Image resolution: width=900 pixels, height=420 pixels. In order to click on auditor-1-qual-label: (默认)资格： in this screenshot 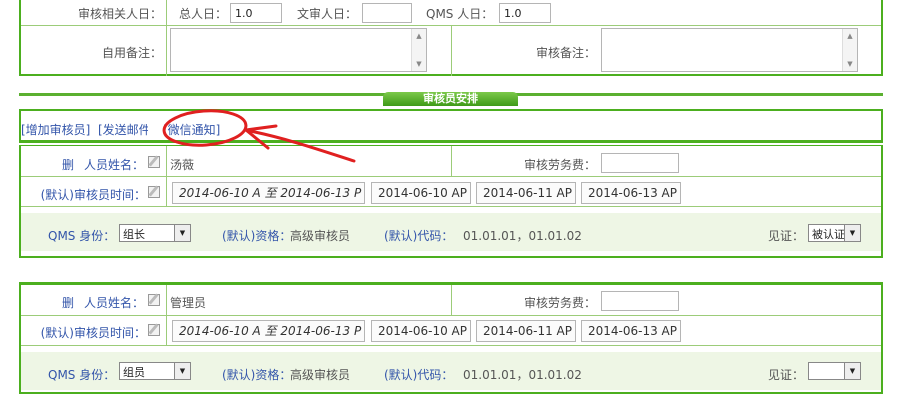, I will do `click(257, 236)`.